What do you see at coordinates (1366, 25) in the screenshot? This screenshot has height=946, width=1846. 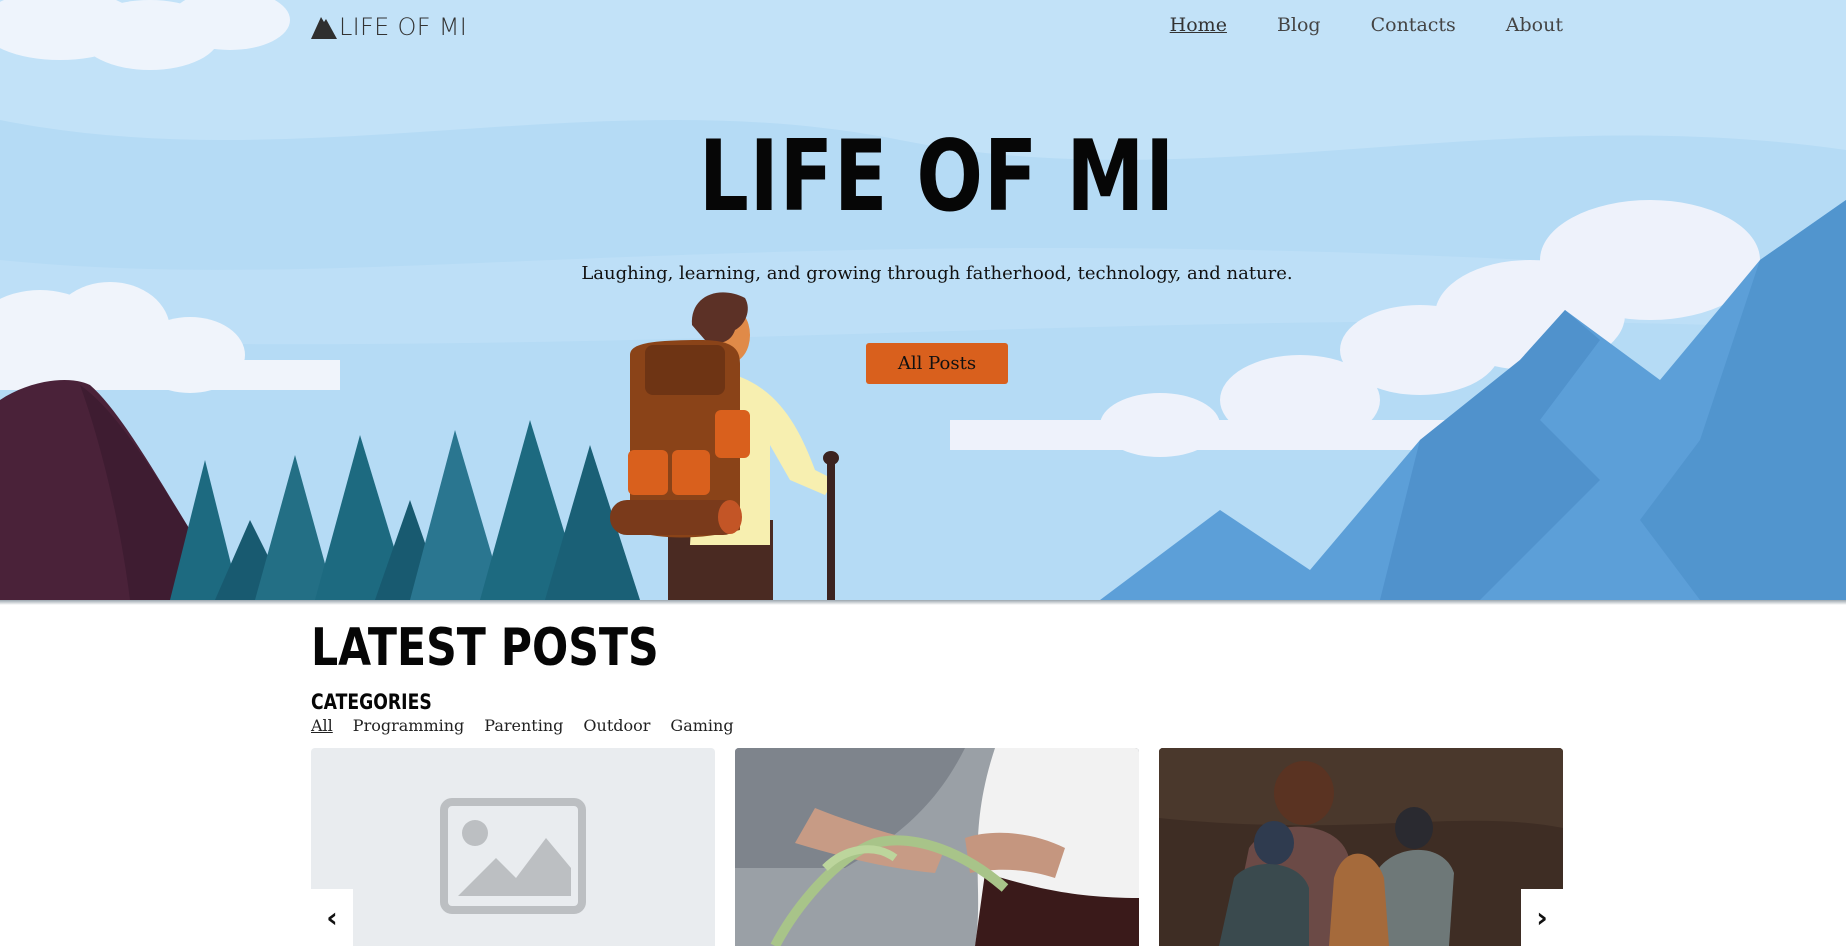 I see `nav-links: Home Blog Contacts About` at bounding box center [1366, 25].